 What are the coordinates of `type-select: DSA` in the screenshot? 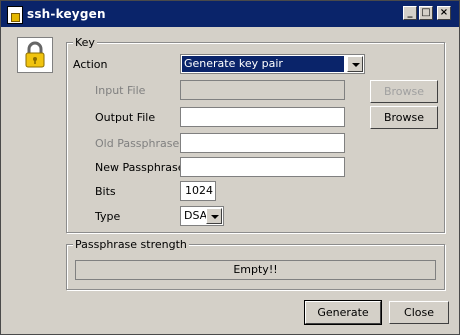 It's located at (202, 216).